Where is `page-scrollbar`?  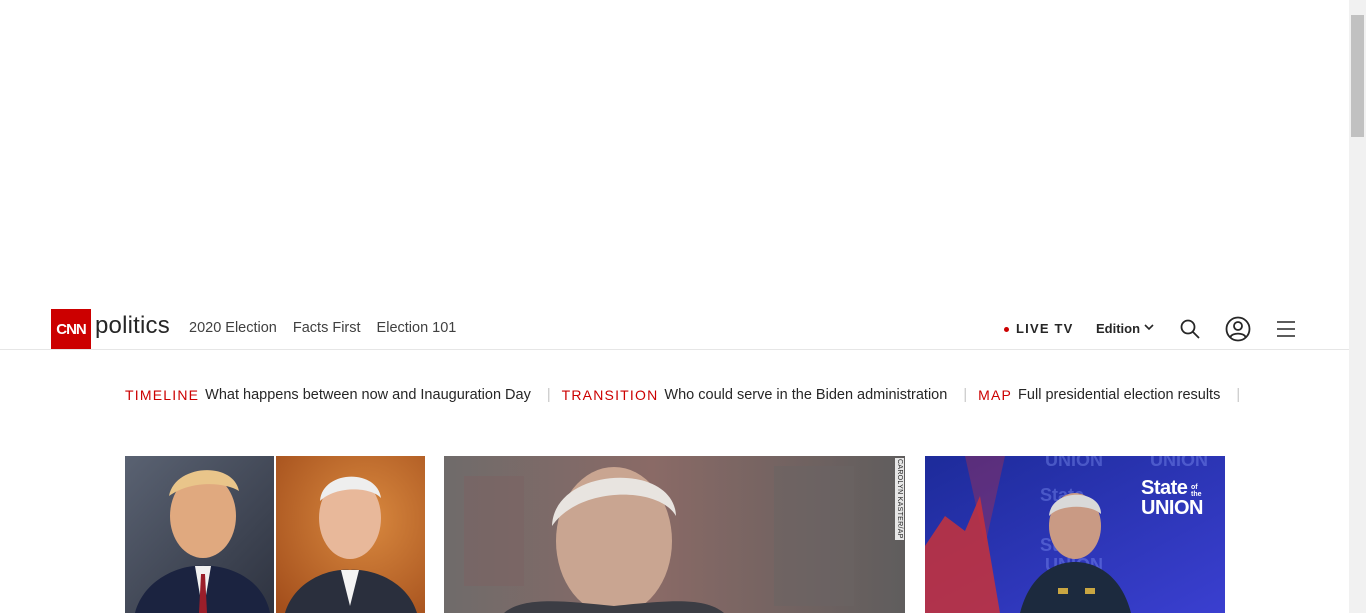 page-scrollbar is located at coordinates (1357, 306).